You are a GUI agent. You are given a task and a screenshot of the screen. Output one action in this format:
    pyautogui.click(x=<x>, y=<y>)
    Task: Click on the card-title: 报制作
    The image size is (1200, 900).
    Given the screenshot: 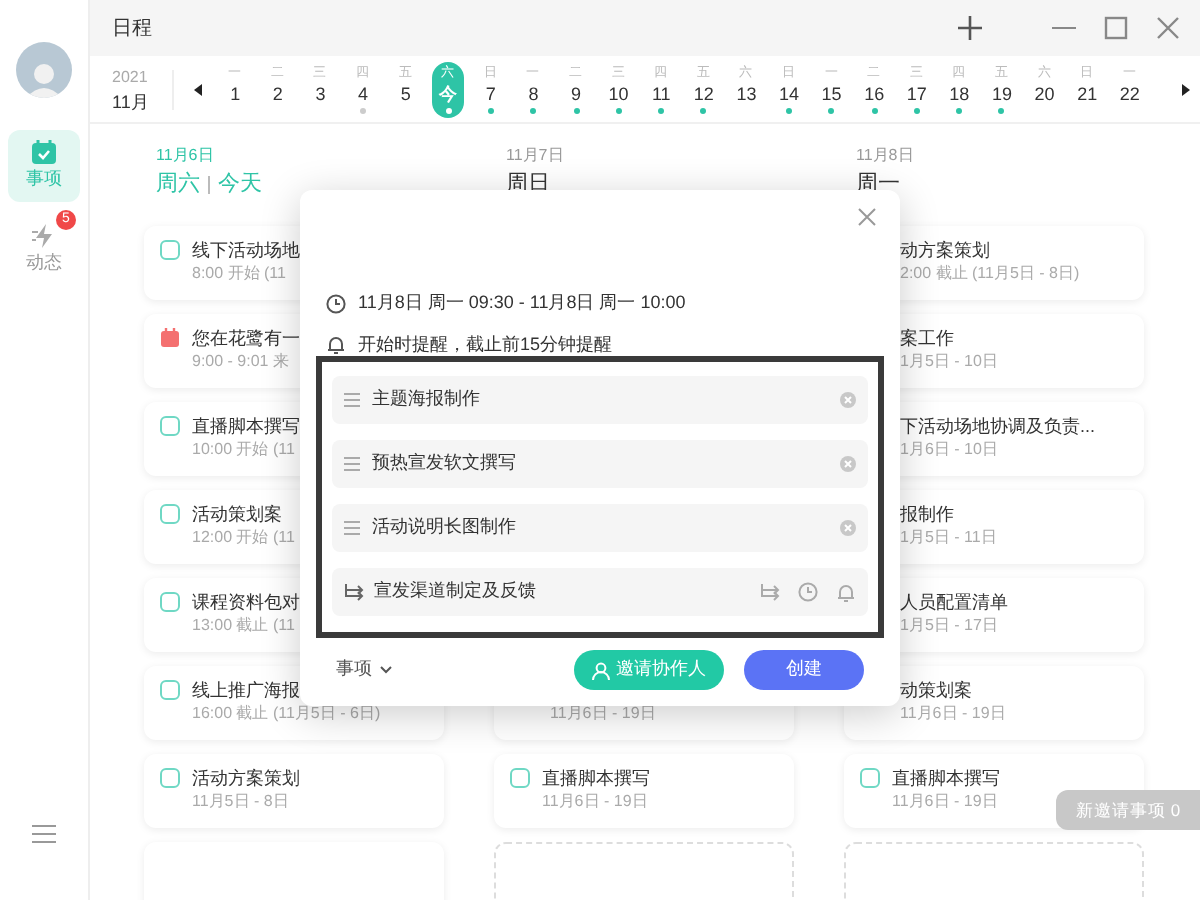 What is the action you would take?
    pyautogui.click(x=927, y=514)
    